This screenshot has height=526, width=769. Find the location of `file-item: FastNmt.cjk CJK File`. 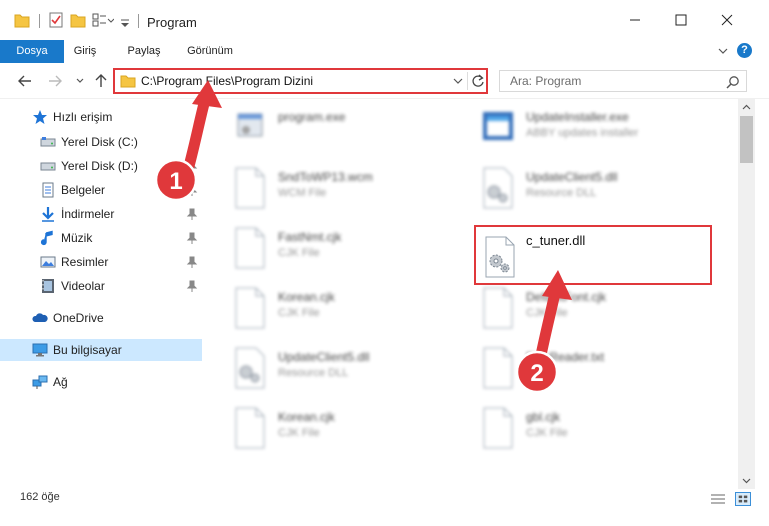

file-item: FastNmt.cjk CJK File is located at coordinates (347, 248).